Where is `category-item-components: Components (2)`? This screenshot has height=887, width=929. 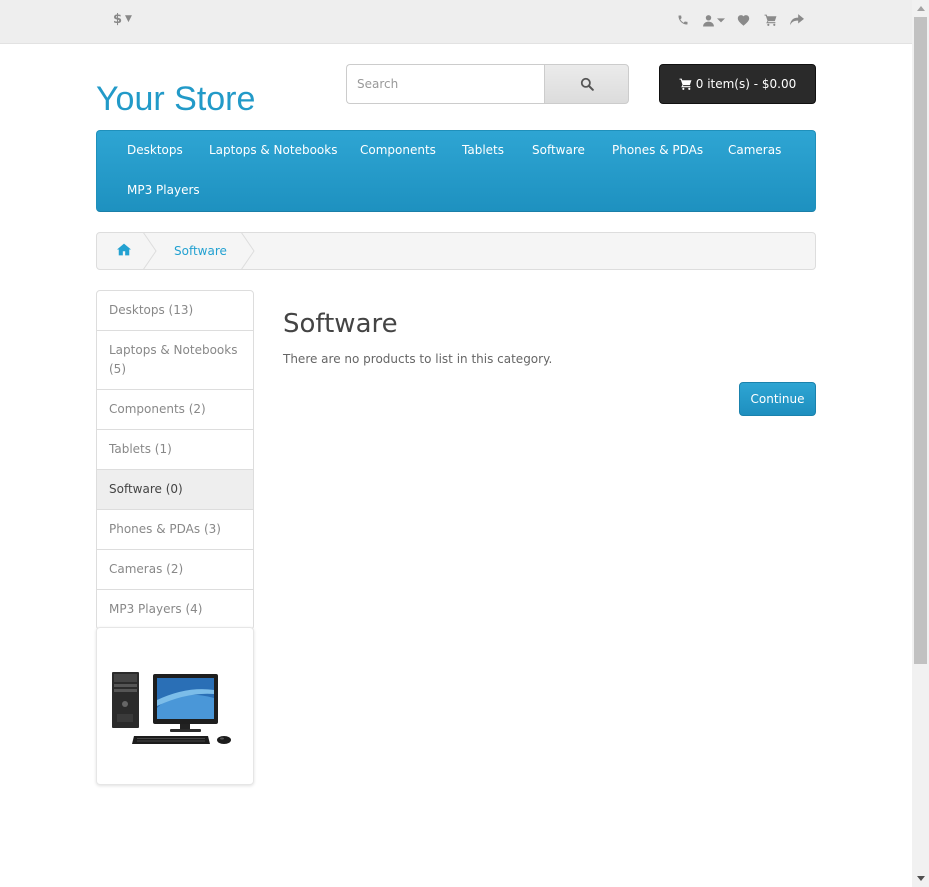 category-item-components: Components (2) is located at coordinates (175, 410).